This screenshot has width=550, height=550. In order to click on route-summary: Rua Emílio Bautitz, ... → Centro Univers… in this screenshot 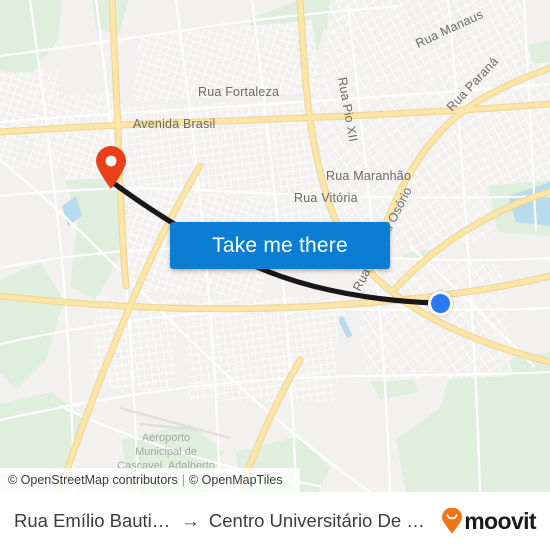, I will do `click(224, 521)`.